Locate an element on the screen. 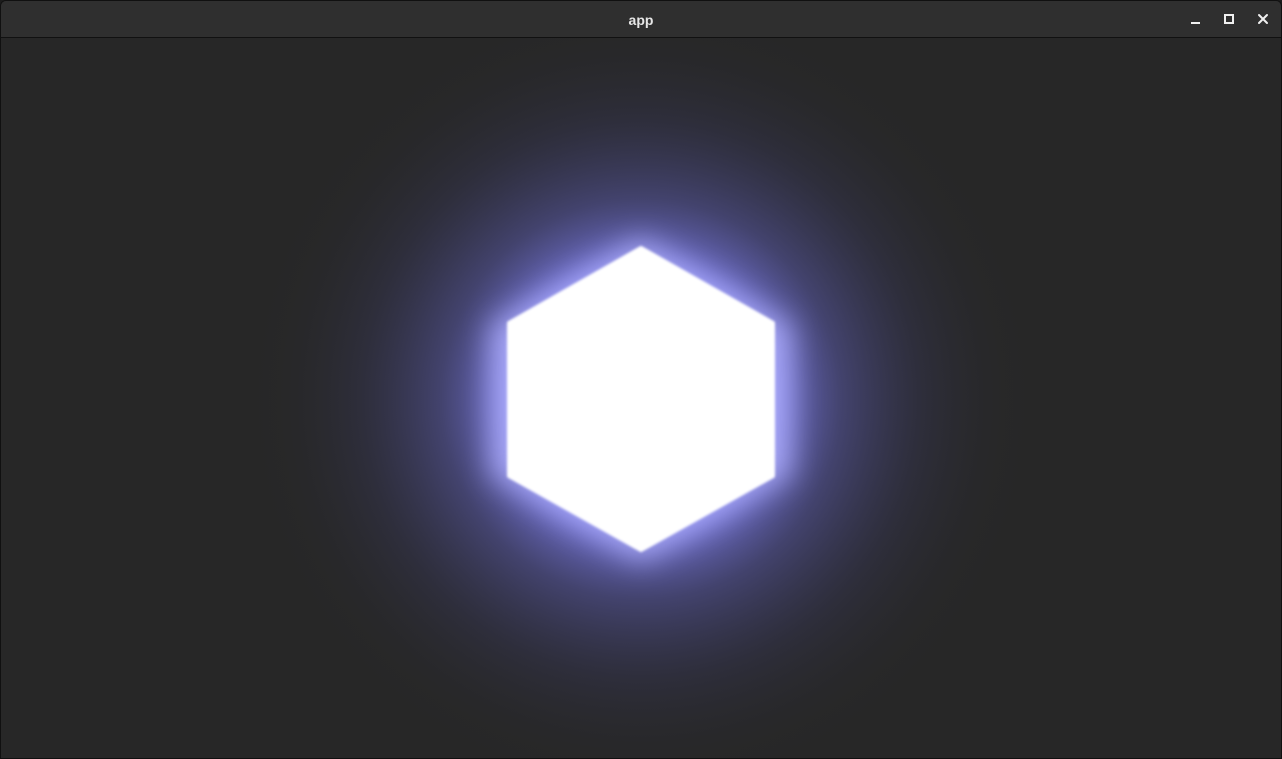  close-button is located at coordinates (1263, 19).